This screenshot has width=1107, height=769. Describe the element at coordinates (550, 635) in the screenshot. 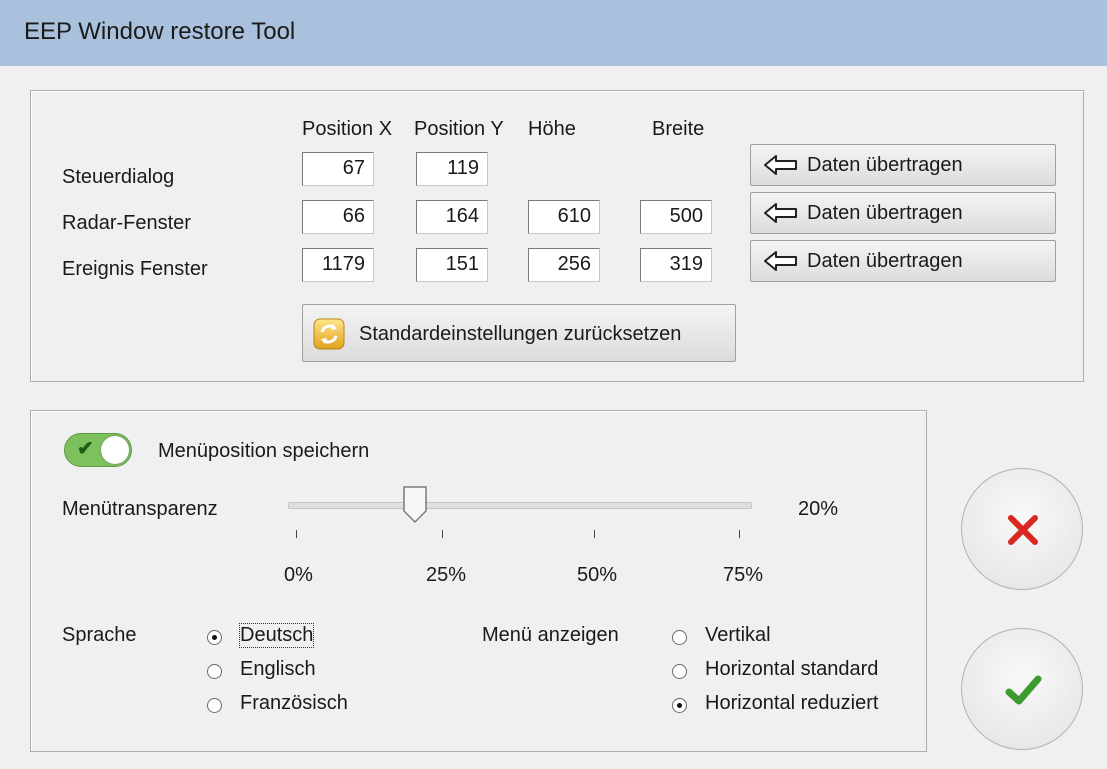

I see `menu-display-label: Menü anzeigen` at that location.